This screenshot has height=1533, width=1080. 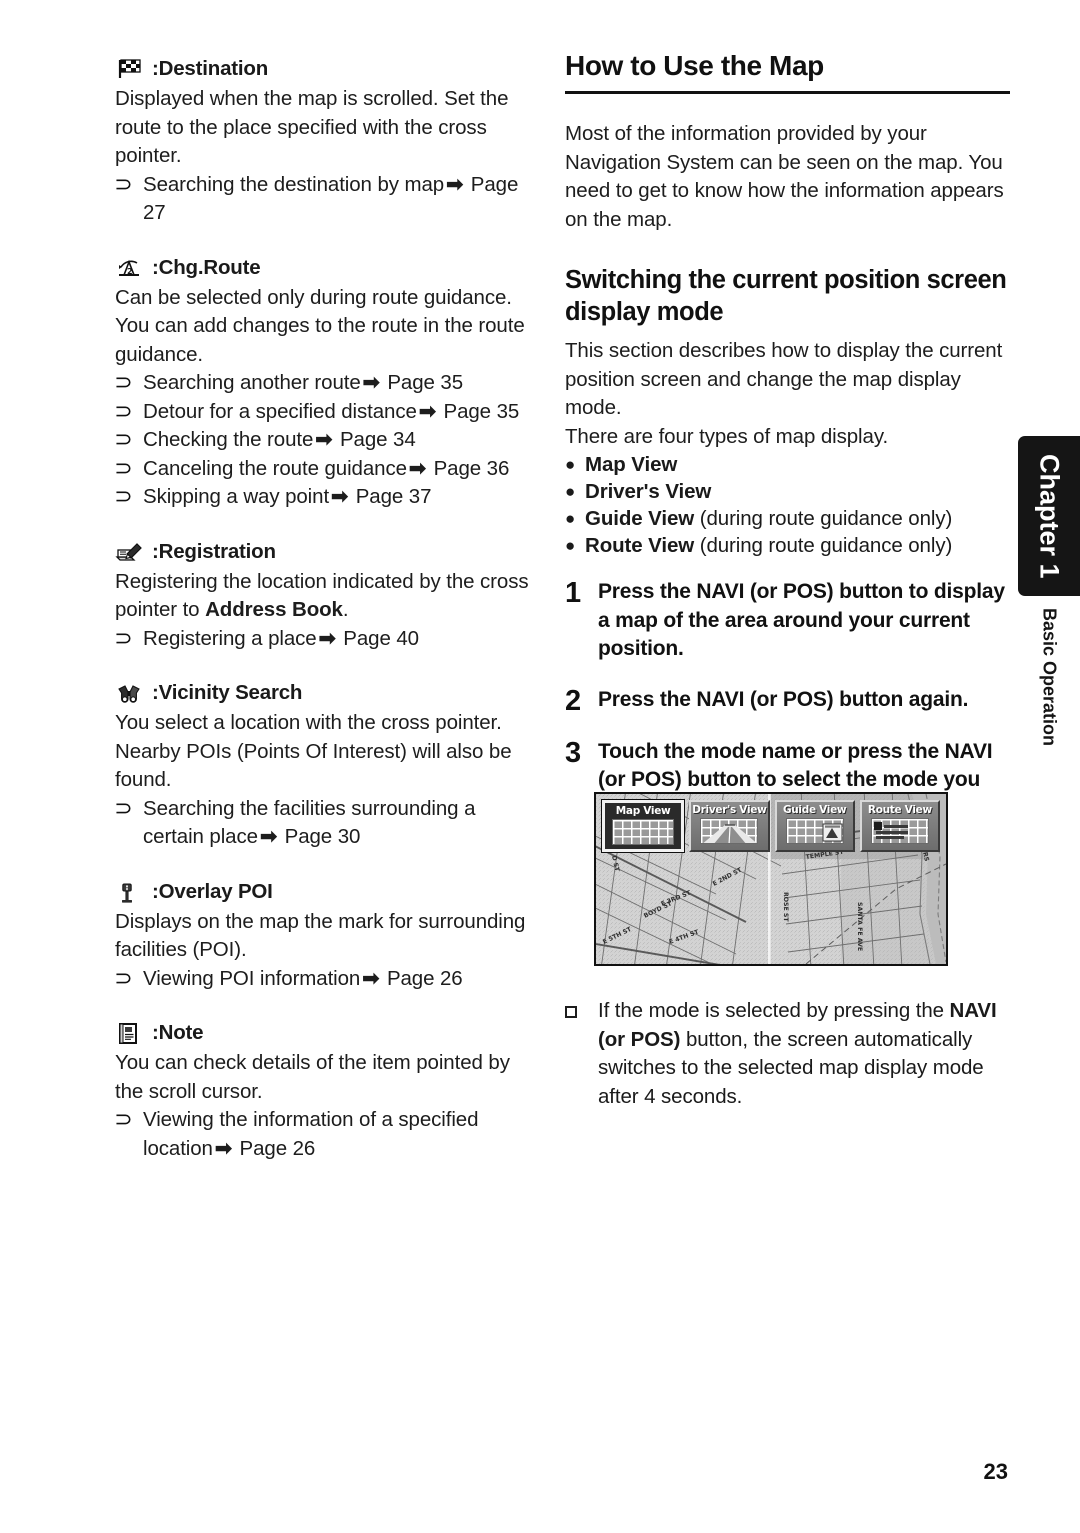 I want to click on list-item: ● Driver's View, so click(x=787, y=491).